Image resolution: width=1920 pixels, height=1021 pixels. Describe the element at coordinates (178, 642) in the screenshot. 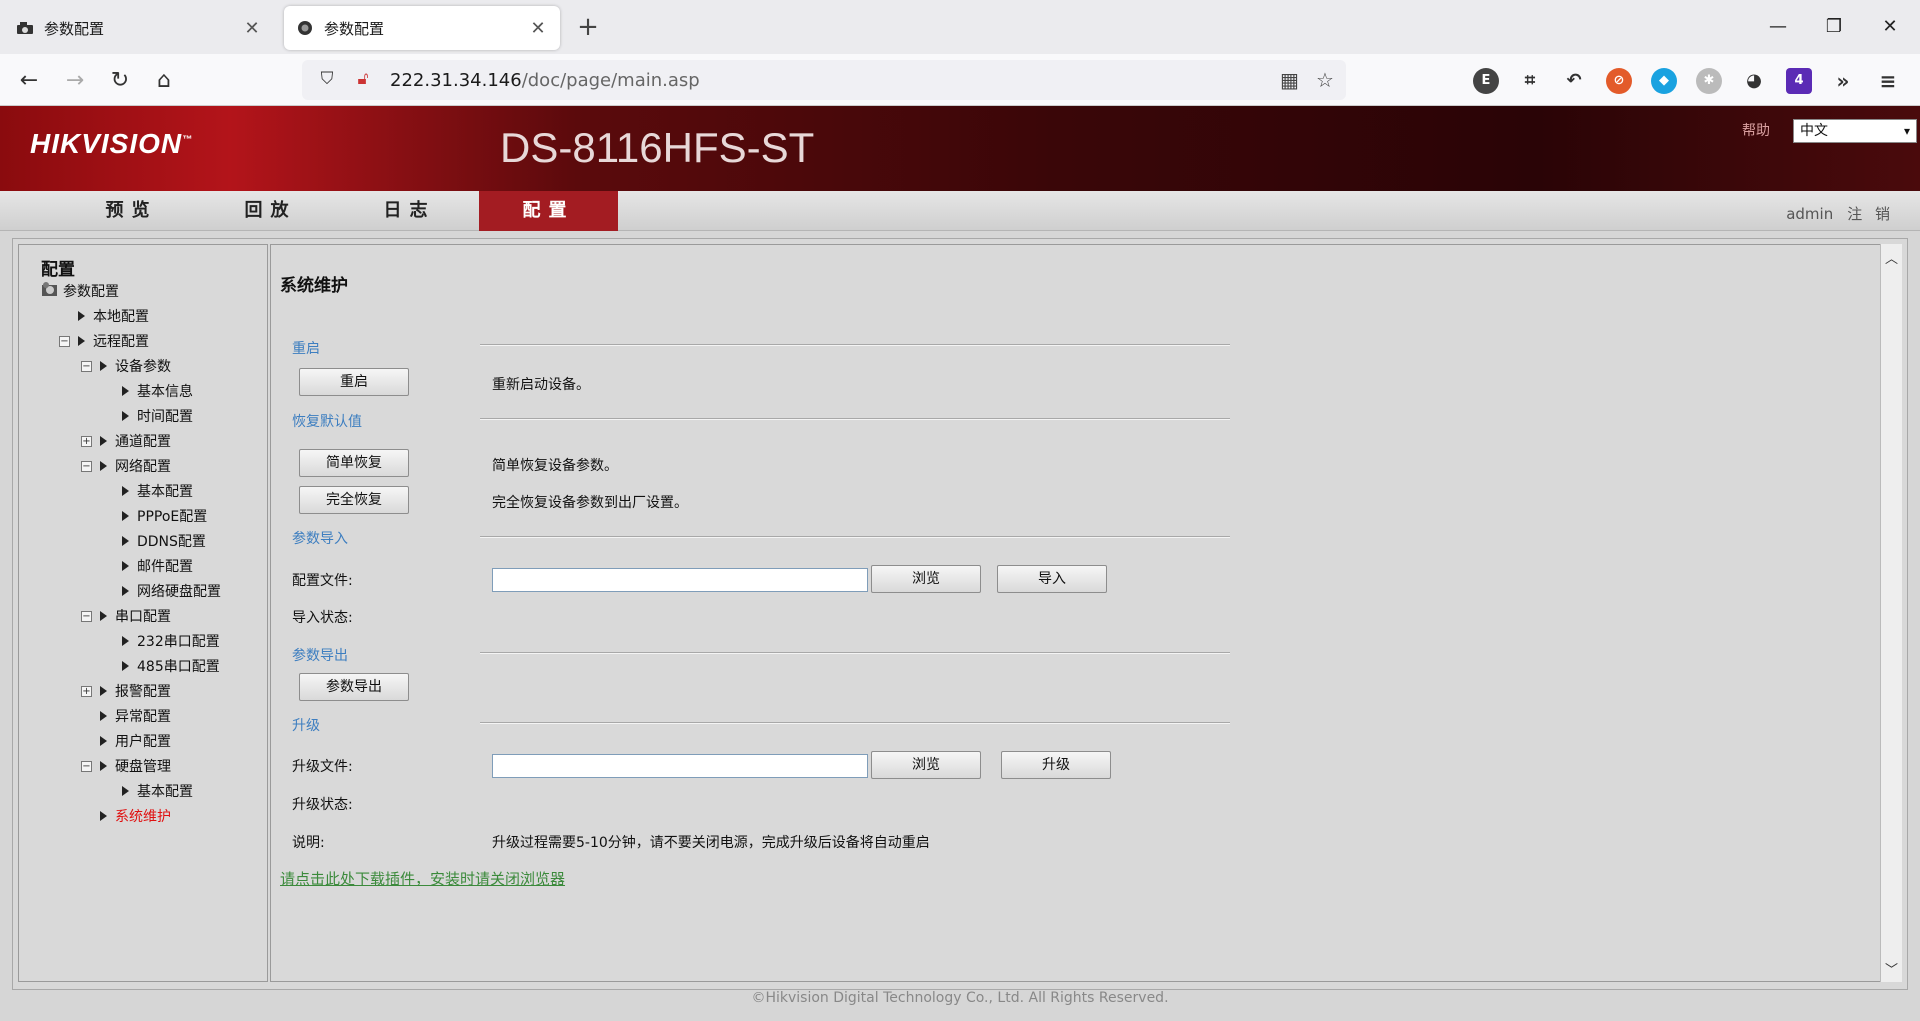

I see `tree-item-label: 232串口配置` at that location.